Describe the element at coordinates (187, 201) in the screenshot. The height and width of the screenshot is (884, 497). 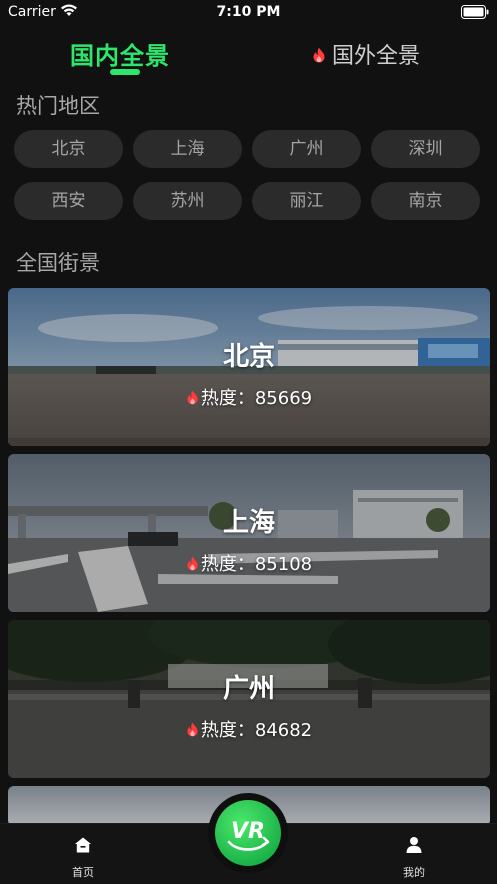
I see `chip-suzhou: 苏州` at that location.